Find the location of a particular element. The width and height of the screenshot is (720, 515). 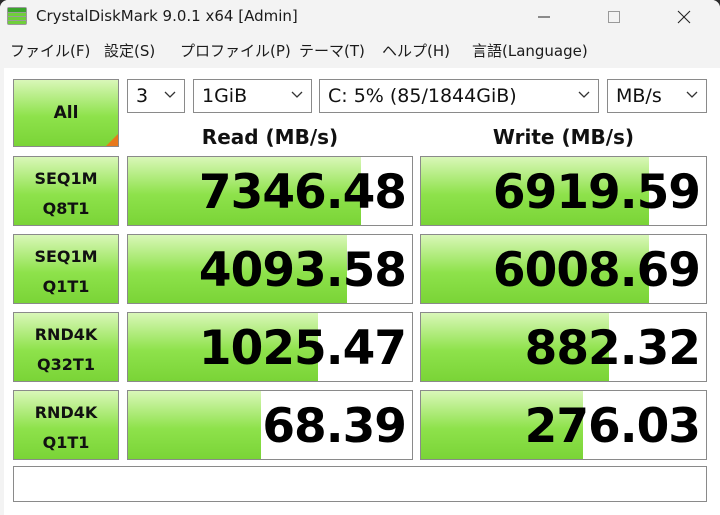

read-result-cell: 1025.47 is located at coordinates (270, 347).